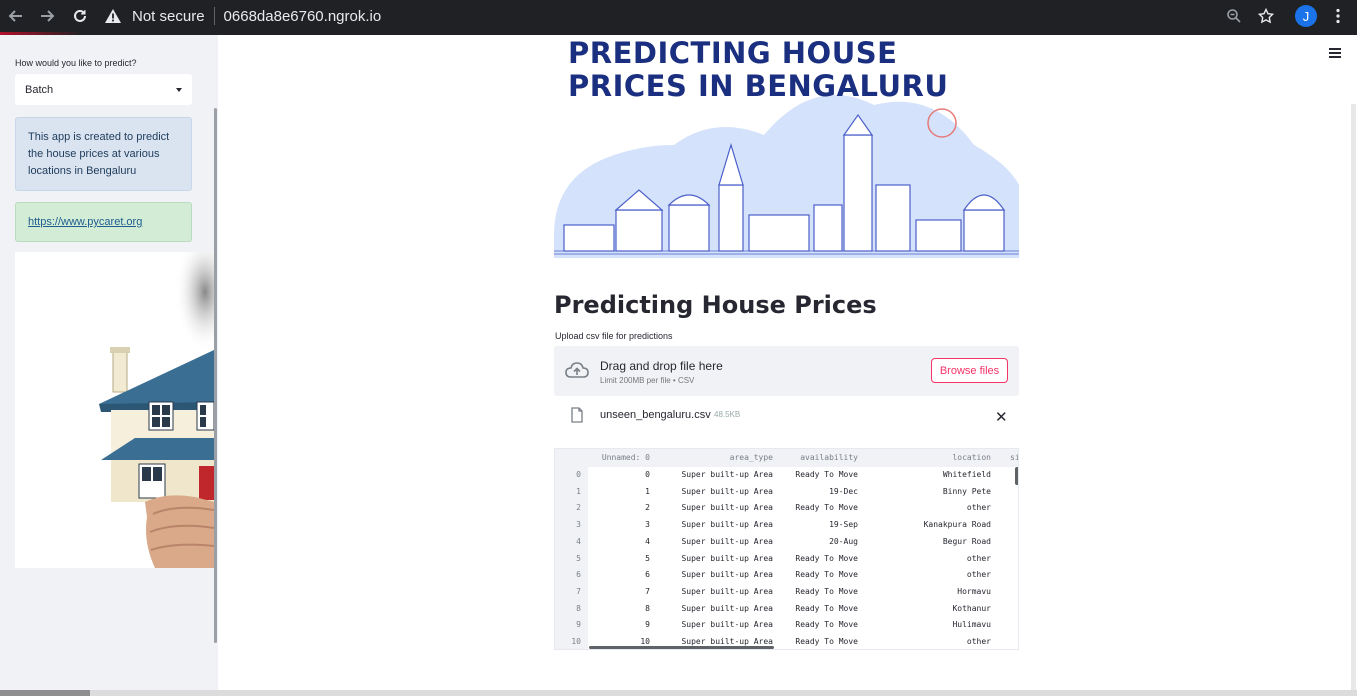 The width and height of the screenshot is (1357, 696). What do you see at coordinates (1335, 53) in the screenshot?
I see `hamburger-menu-icon` at bounding box center [1335, 53].